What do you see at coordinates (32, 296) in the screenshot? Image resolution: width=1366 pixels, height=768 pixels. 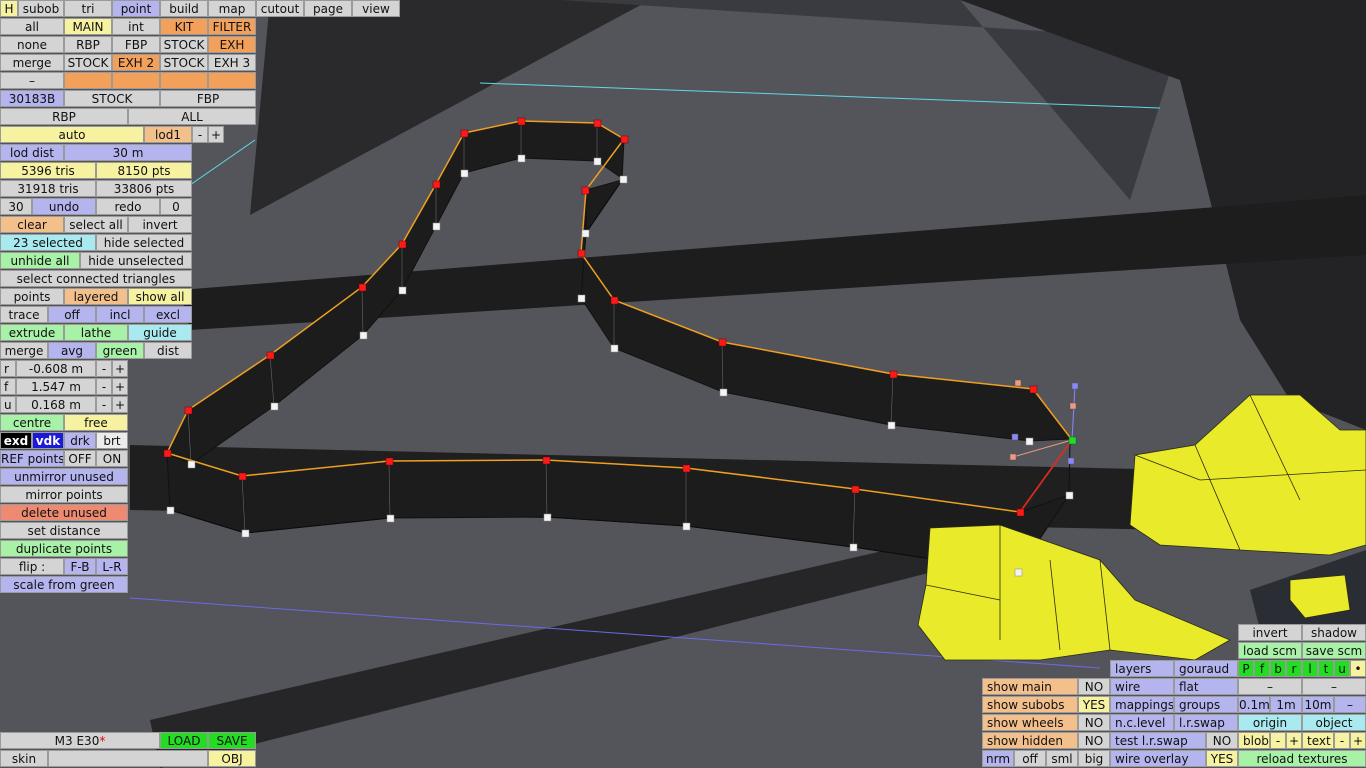 I see `points-mode-button: points` at bounding box center [32, 296].